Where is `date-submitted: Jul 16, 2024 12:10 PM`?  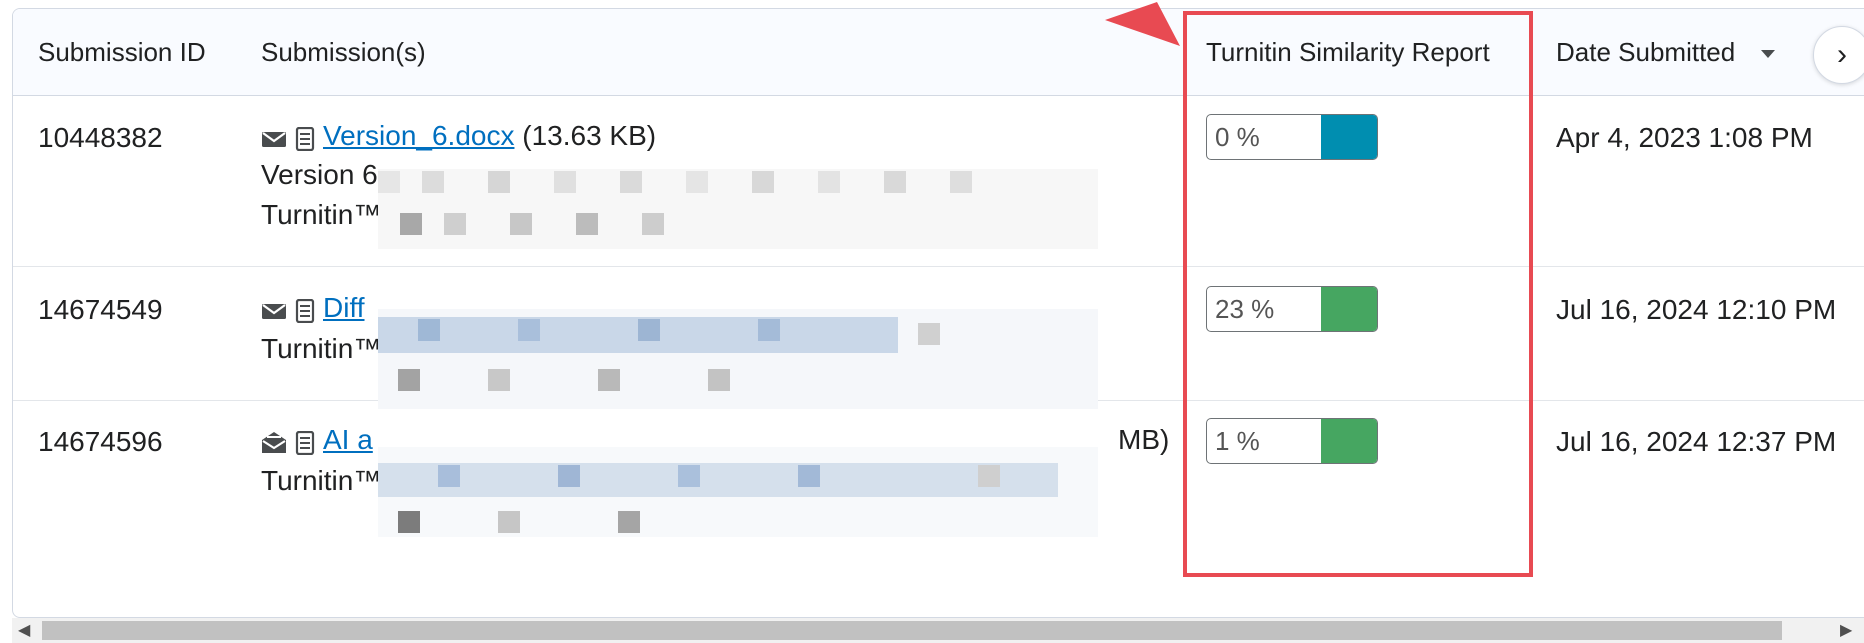 date-submitted: Jul 16, 2024 12:10 PM is located at coordinates (1696, 309).